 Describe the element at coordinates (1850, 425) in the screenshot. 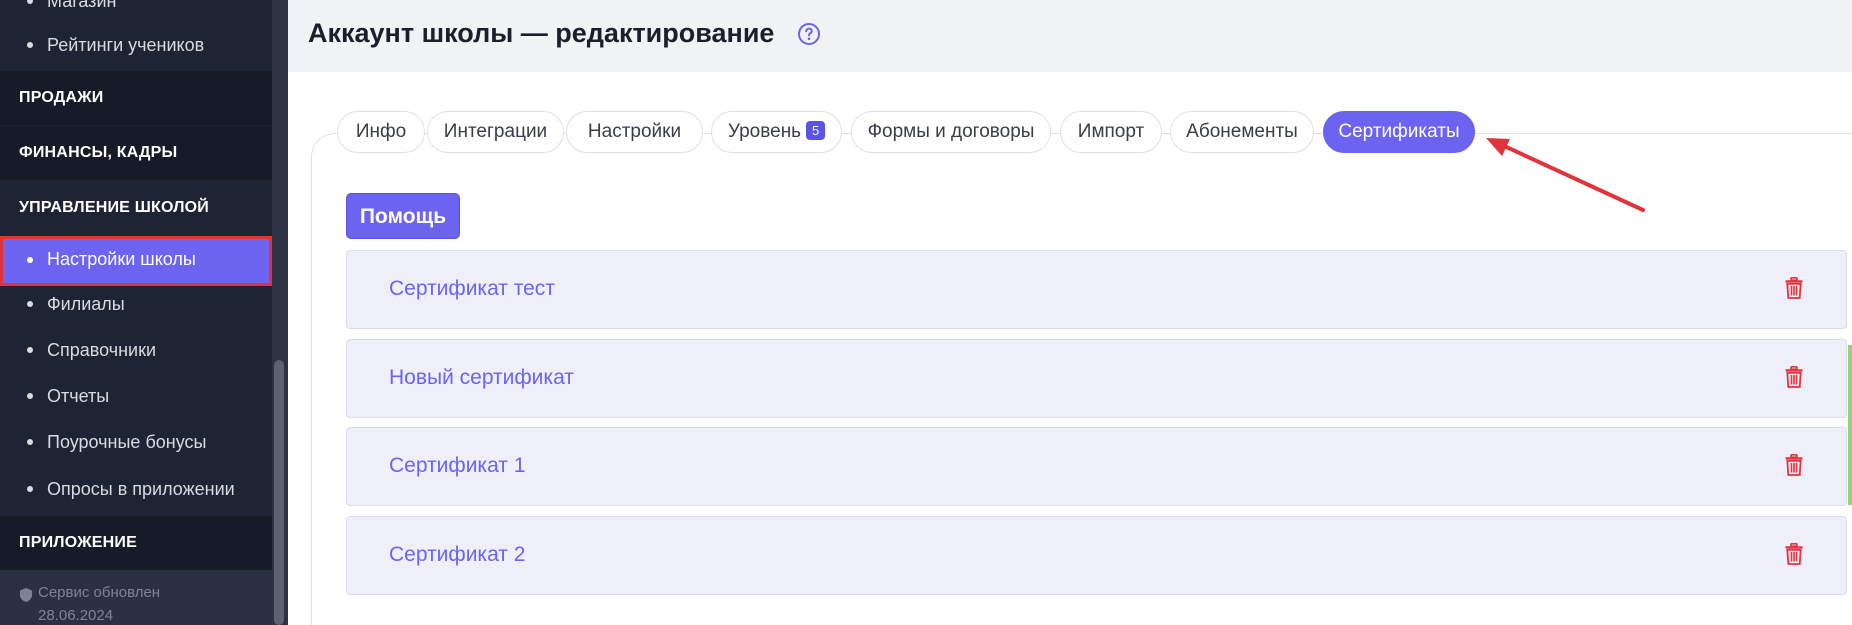

I see `right-edge-accent` at that location.